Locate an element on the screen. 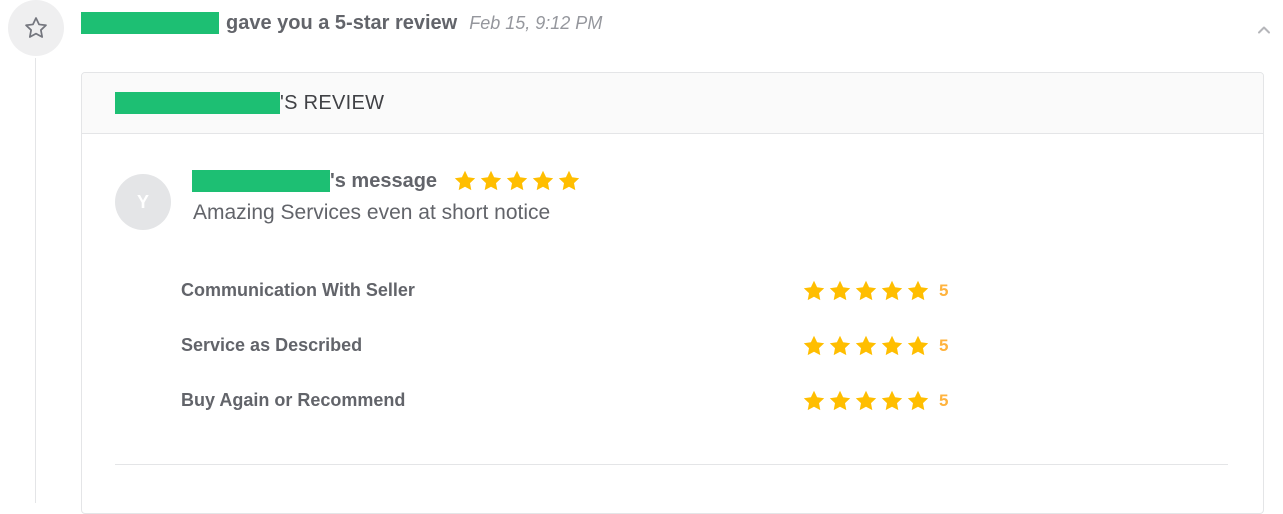  rating-label: Buy Again or Recommend is located at coordinates (293, 400).